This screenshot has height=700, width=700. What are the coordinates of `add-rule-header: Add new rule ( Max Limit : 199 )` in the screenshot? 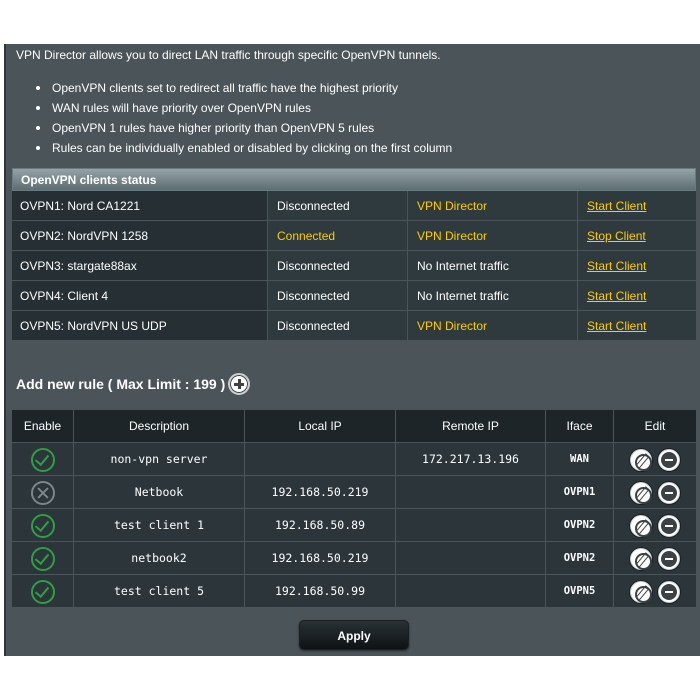 It's located at (133, 384).